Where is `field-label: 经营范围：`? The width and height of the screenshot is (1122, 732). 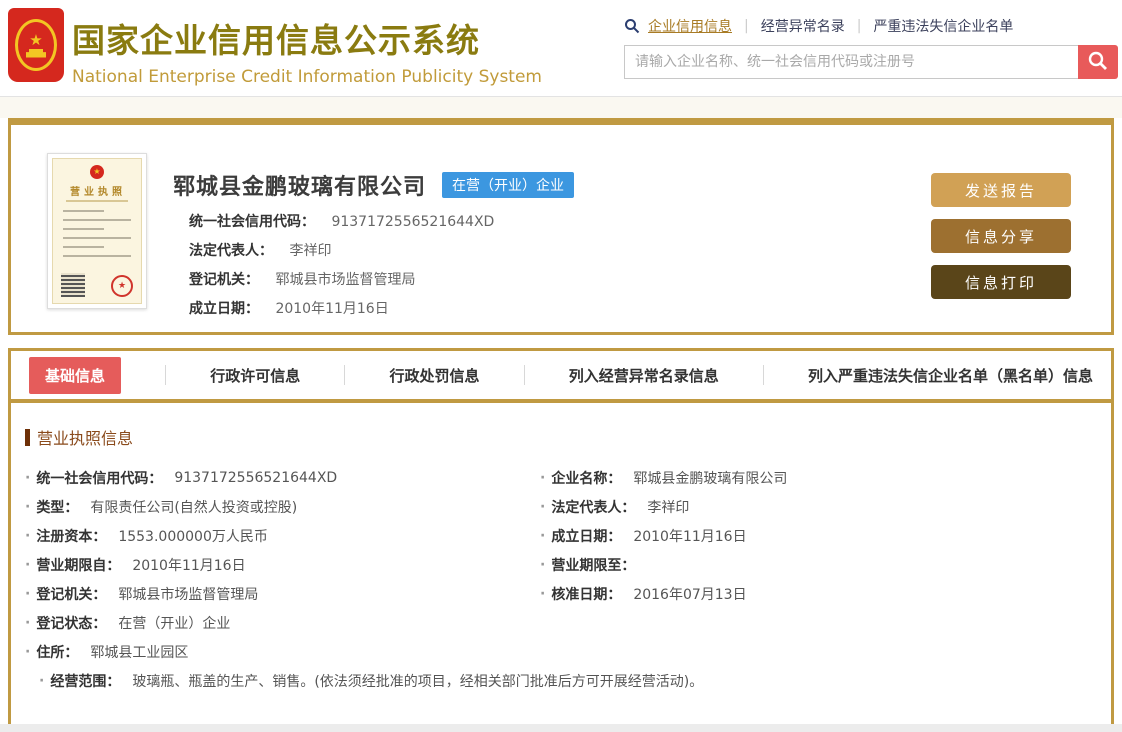
field-label: 经营范围： is located at coordinates (85, 682).